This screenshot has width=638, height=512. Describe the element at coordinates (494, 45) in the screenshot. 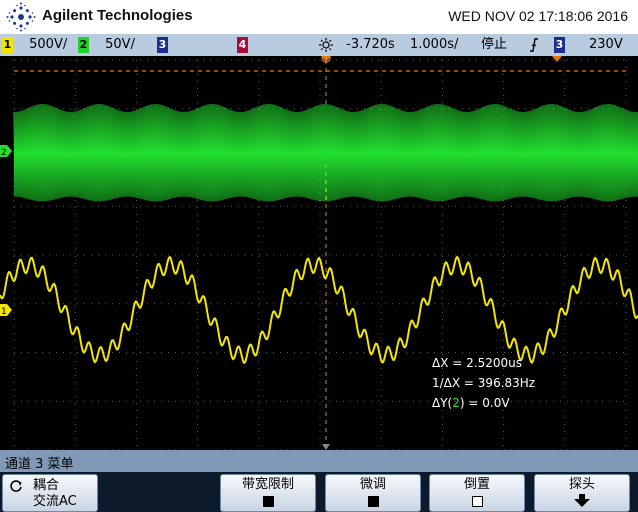

I see `run-state: 停止` at that location.